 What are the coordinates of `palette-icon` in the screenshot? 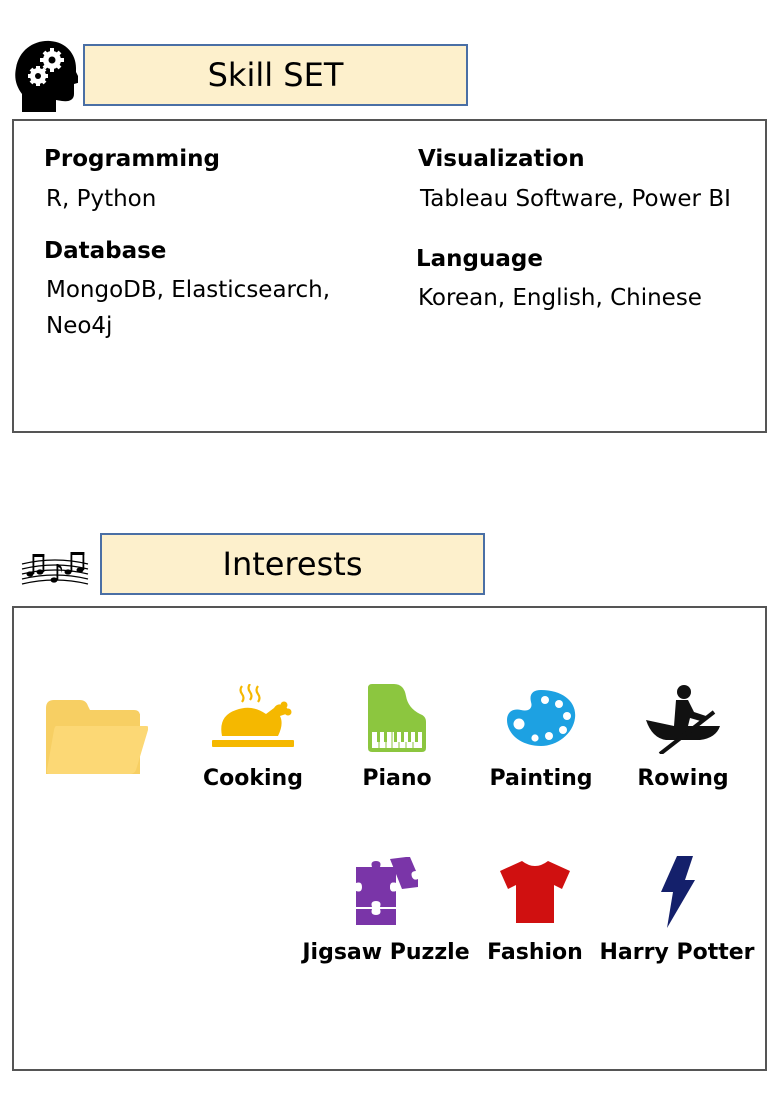 It's located at (541, 718).